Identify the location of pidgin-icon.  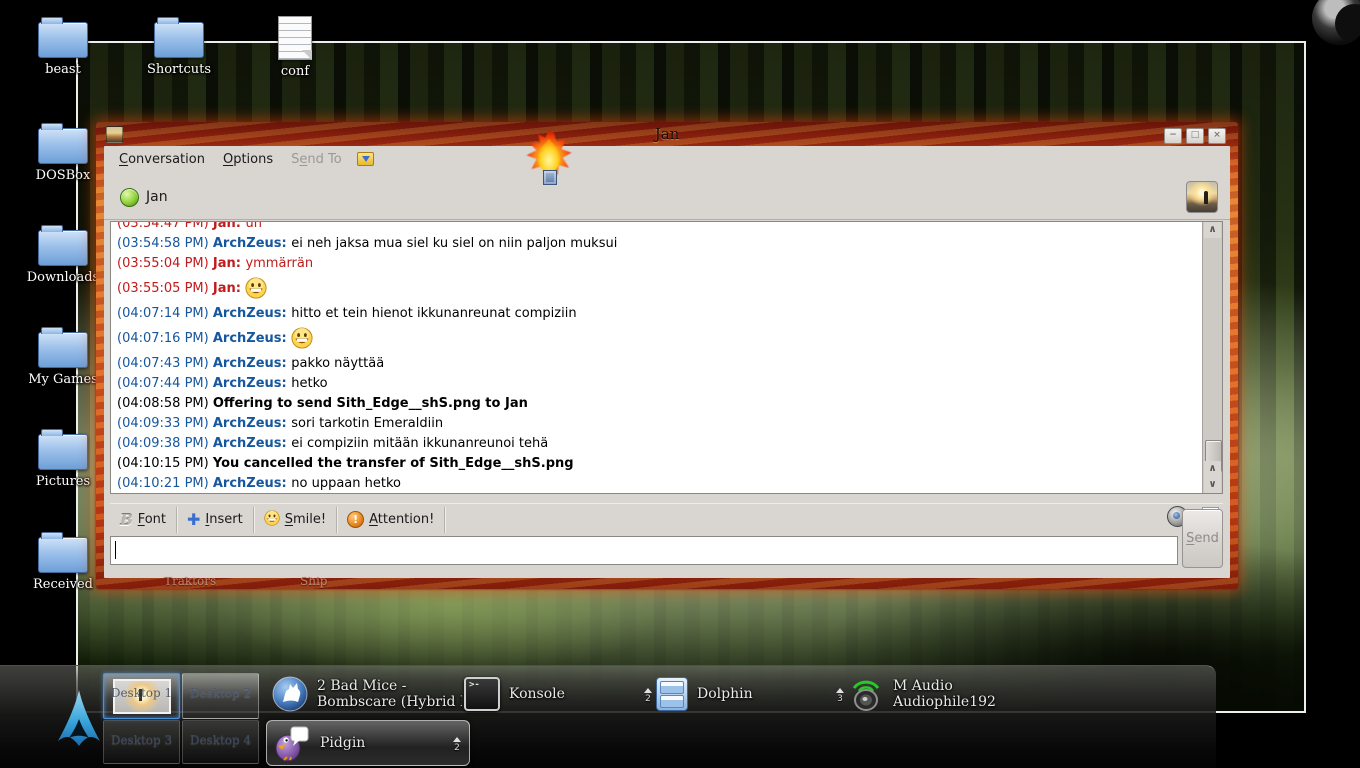
(292, 744).